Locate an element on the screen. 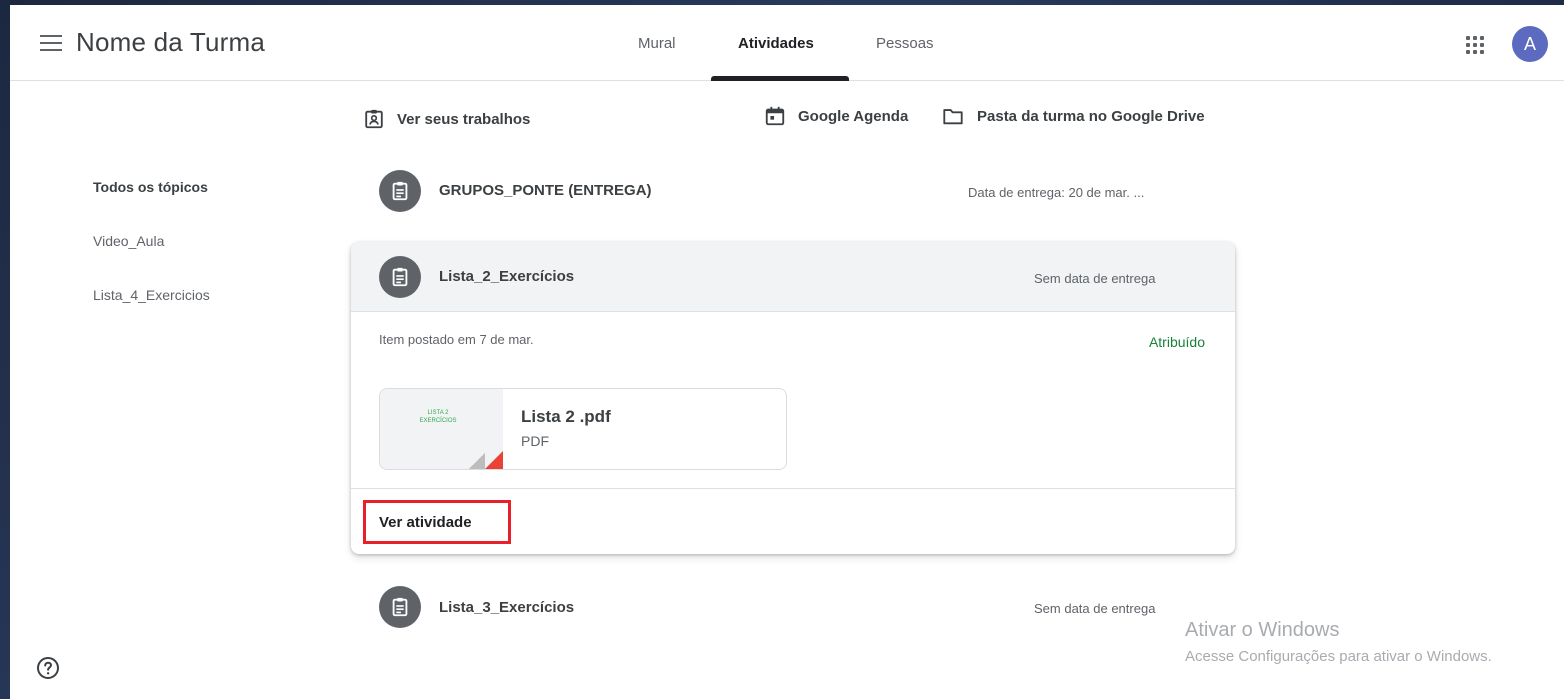  apps-grid-icon is located at coordinates (1475, 45).